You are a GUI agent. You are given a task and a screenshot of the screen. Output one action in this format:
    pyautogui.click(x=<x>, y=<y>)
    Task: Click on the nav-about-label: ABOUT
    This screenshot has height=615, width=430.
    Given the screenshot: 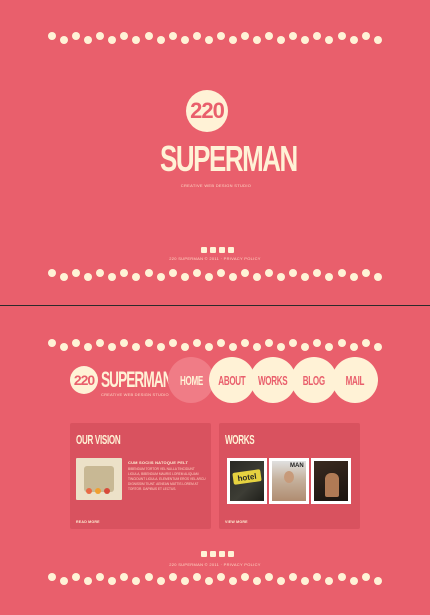 What is the action you would take?
    pyautogui.click(x=232, y=380)
    